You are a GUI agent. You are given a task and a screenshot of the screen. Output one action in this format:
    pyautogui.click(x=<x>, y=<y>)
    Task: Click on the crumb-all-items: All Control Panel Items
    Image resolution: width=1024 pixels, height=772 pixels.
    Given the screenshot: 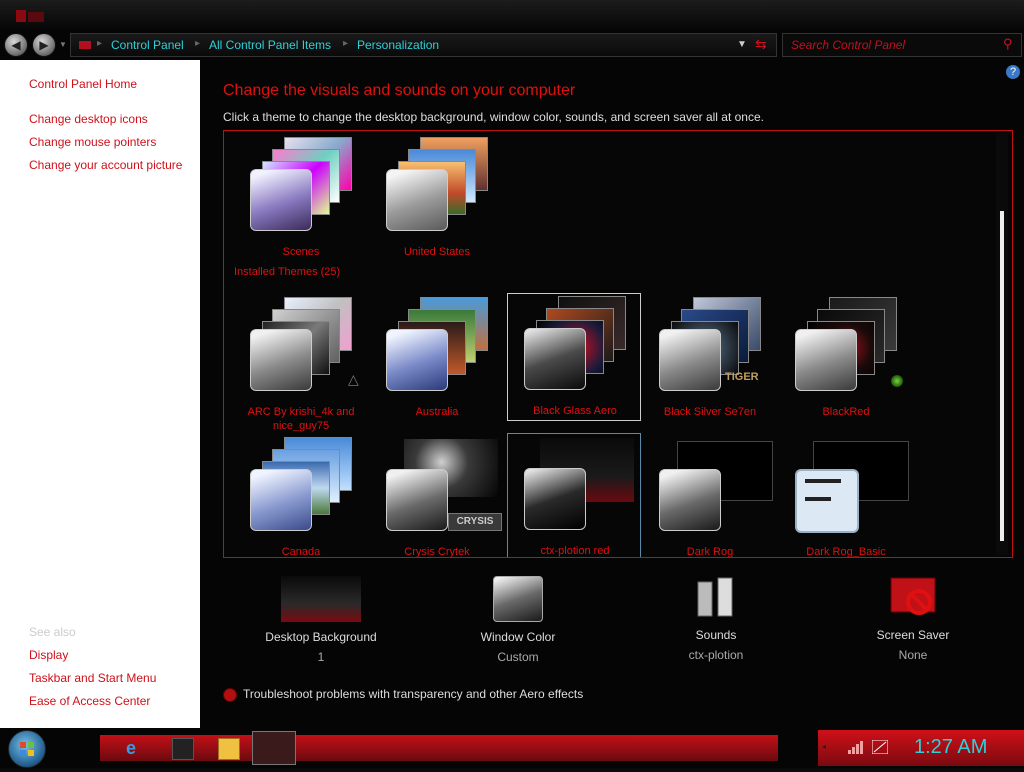 What is the action you would take?
    pyautogui.click(x=270, y=45)
    